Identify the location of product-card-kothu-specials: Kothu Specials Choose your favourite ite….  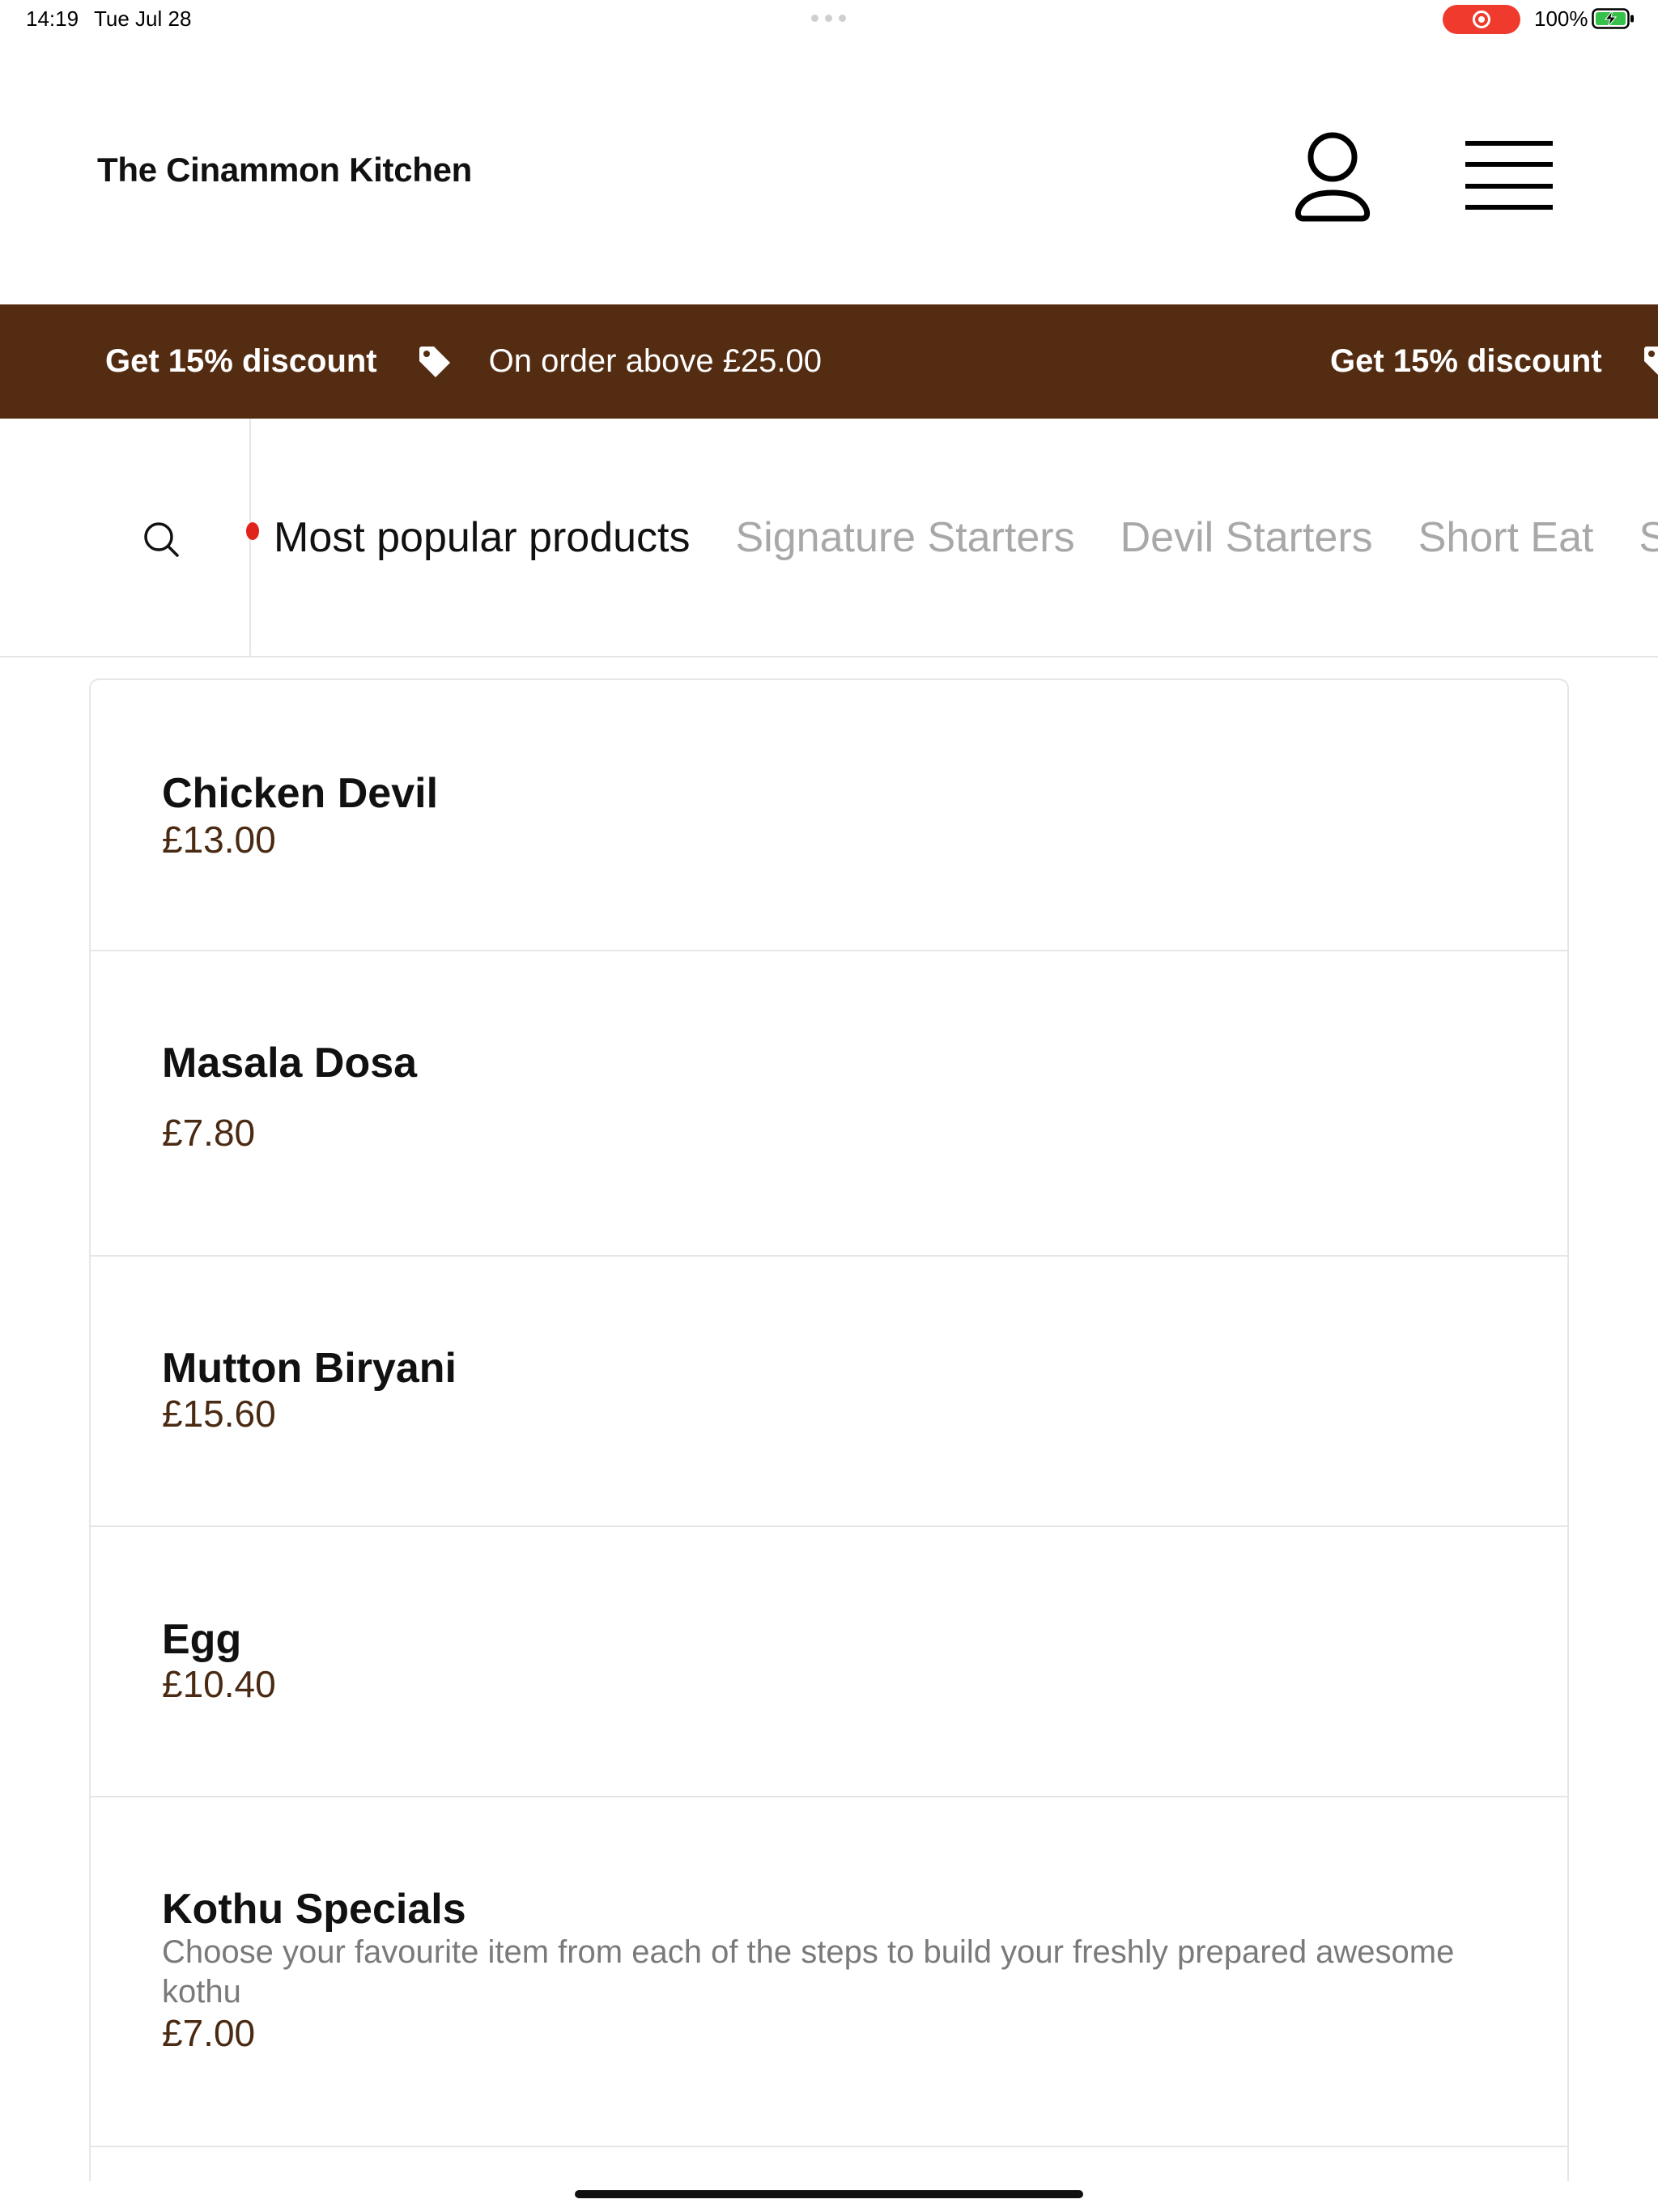
(829, 1972).